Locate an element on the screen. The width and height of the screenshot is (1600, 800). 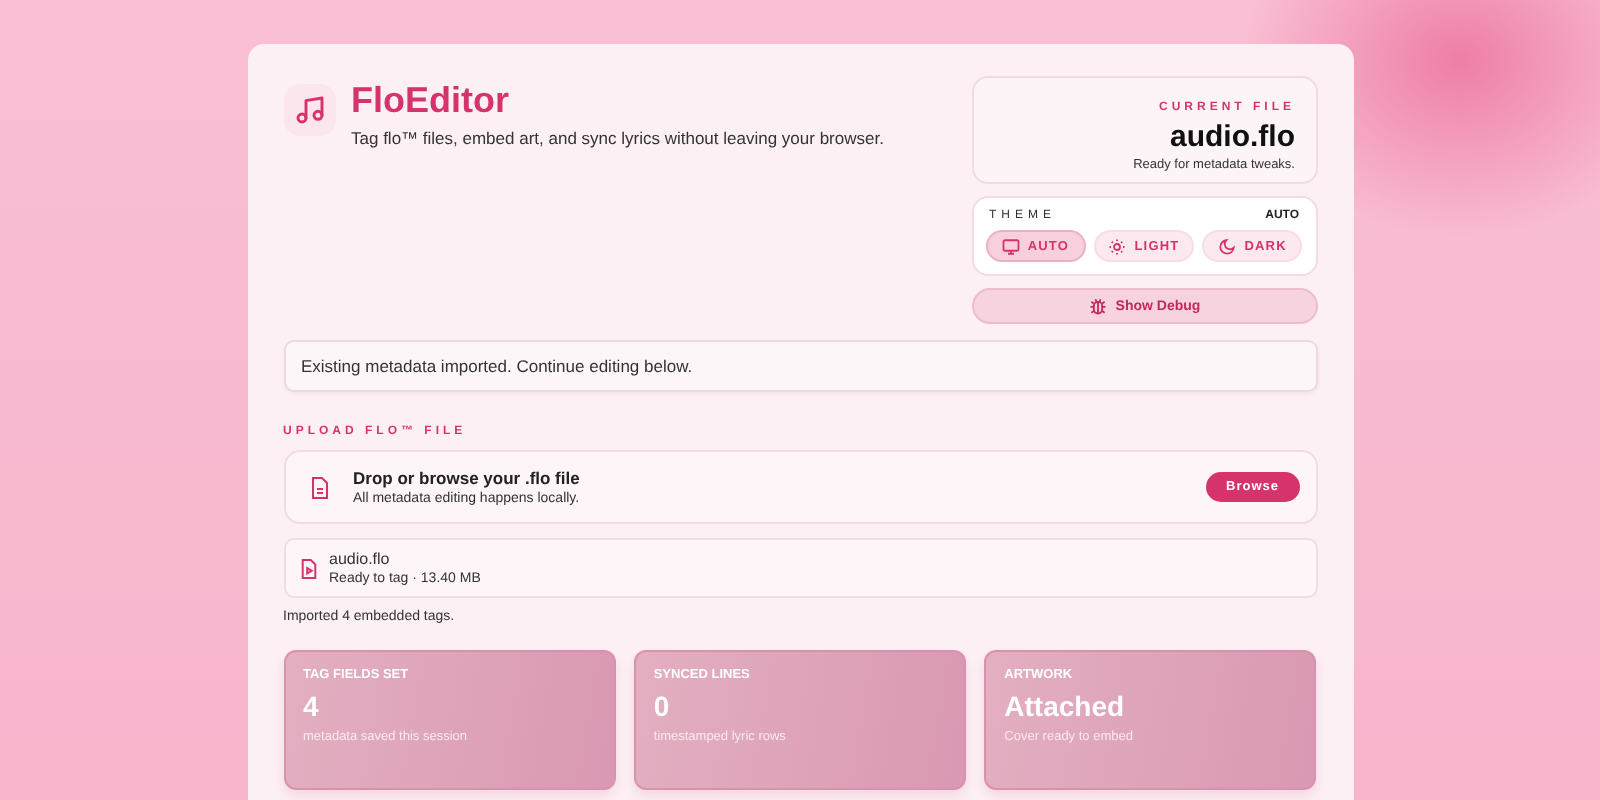
tagline: Tag flo™ files, embed art, and sync lyrics without leaving your browser. is located at coordinates (617, 138).